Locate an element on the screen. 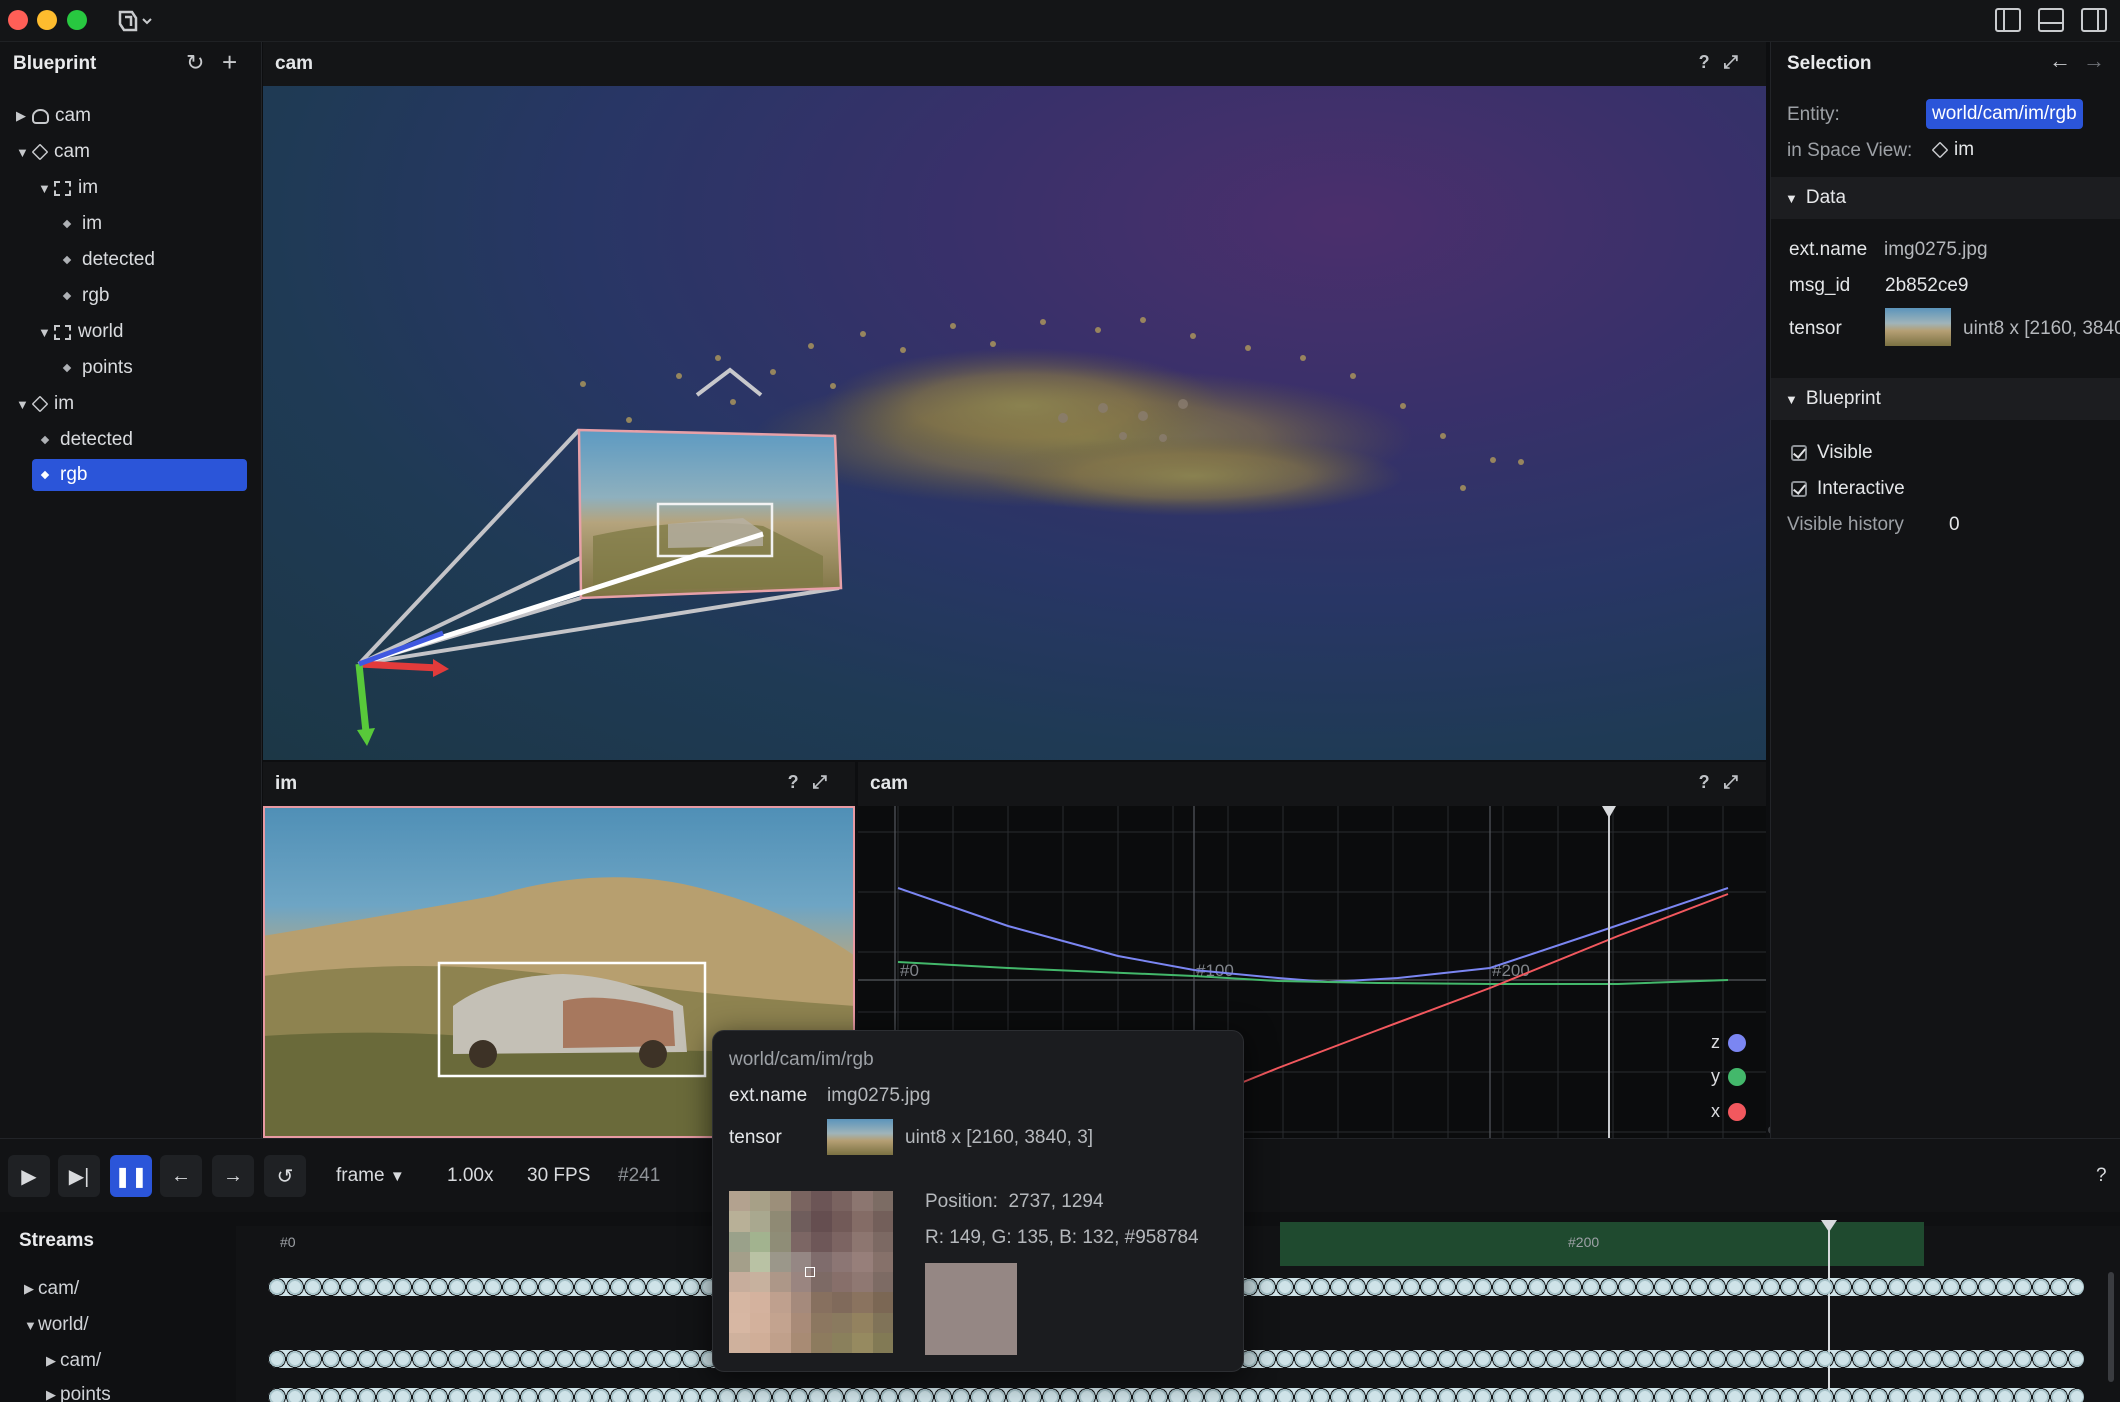 The width and height of the screenshot is (2120, 1402). tree-item-detected-2: detected is located at coordinates (85, 440).